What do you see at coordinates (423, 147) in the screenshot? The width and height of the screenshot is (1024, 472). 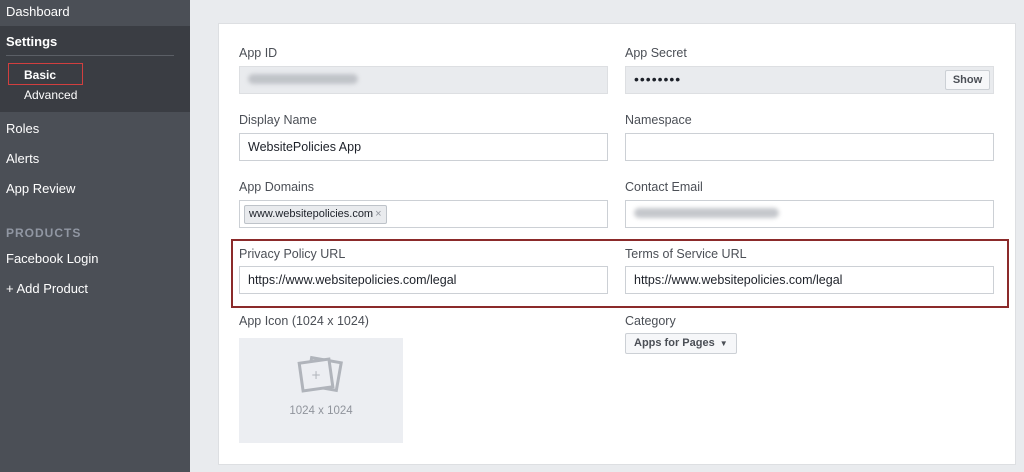 I see `display-name-input: WebsitePolicies App` at bounding box center [423, 147].